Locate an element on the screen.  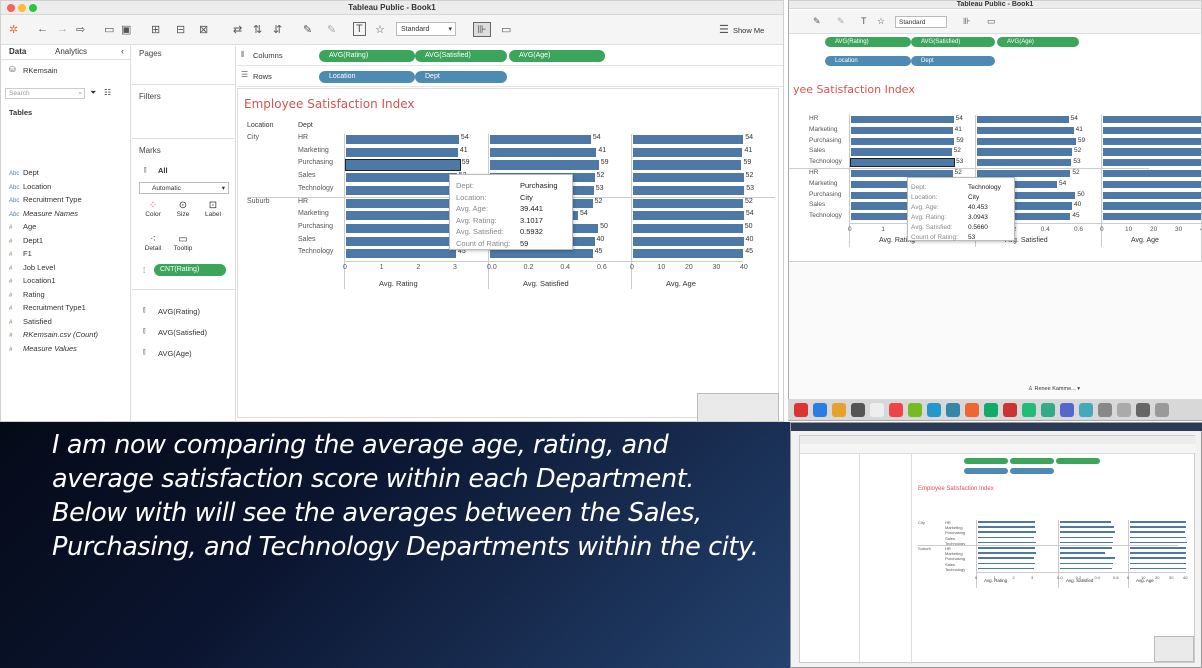
field-item: Abc Dept is located at coordinates (24, 172).